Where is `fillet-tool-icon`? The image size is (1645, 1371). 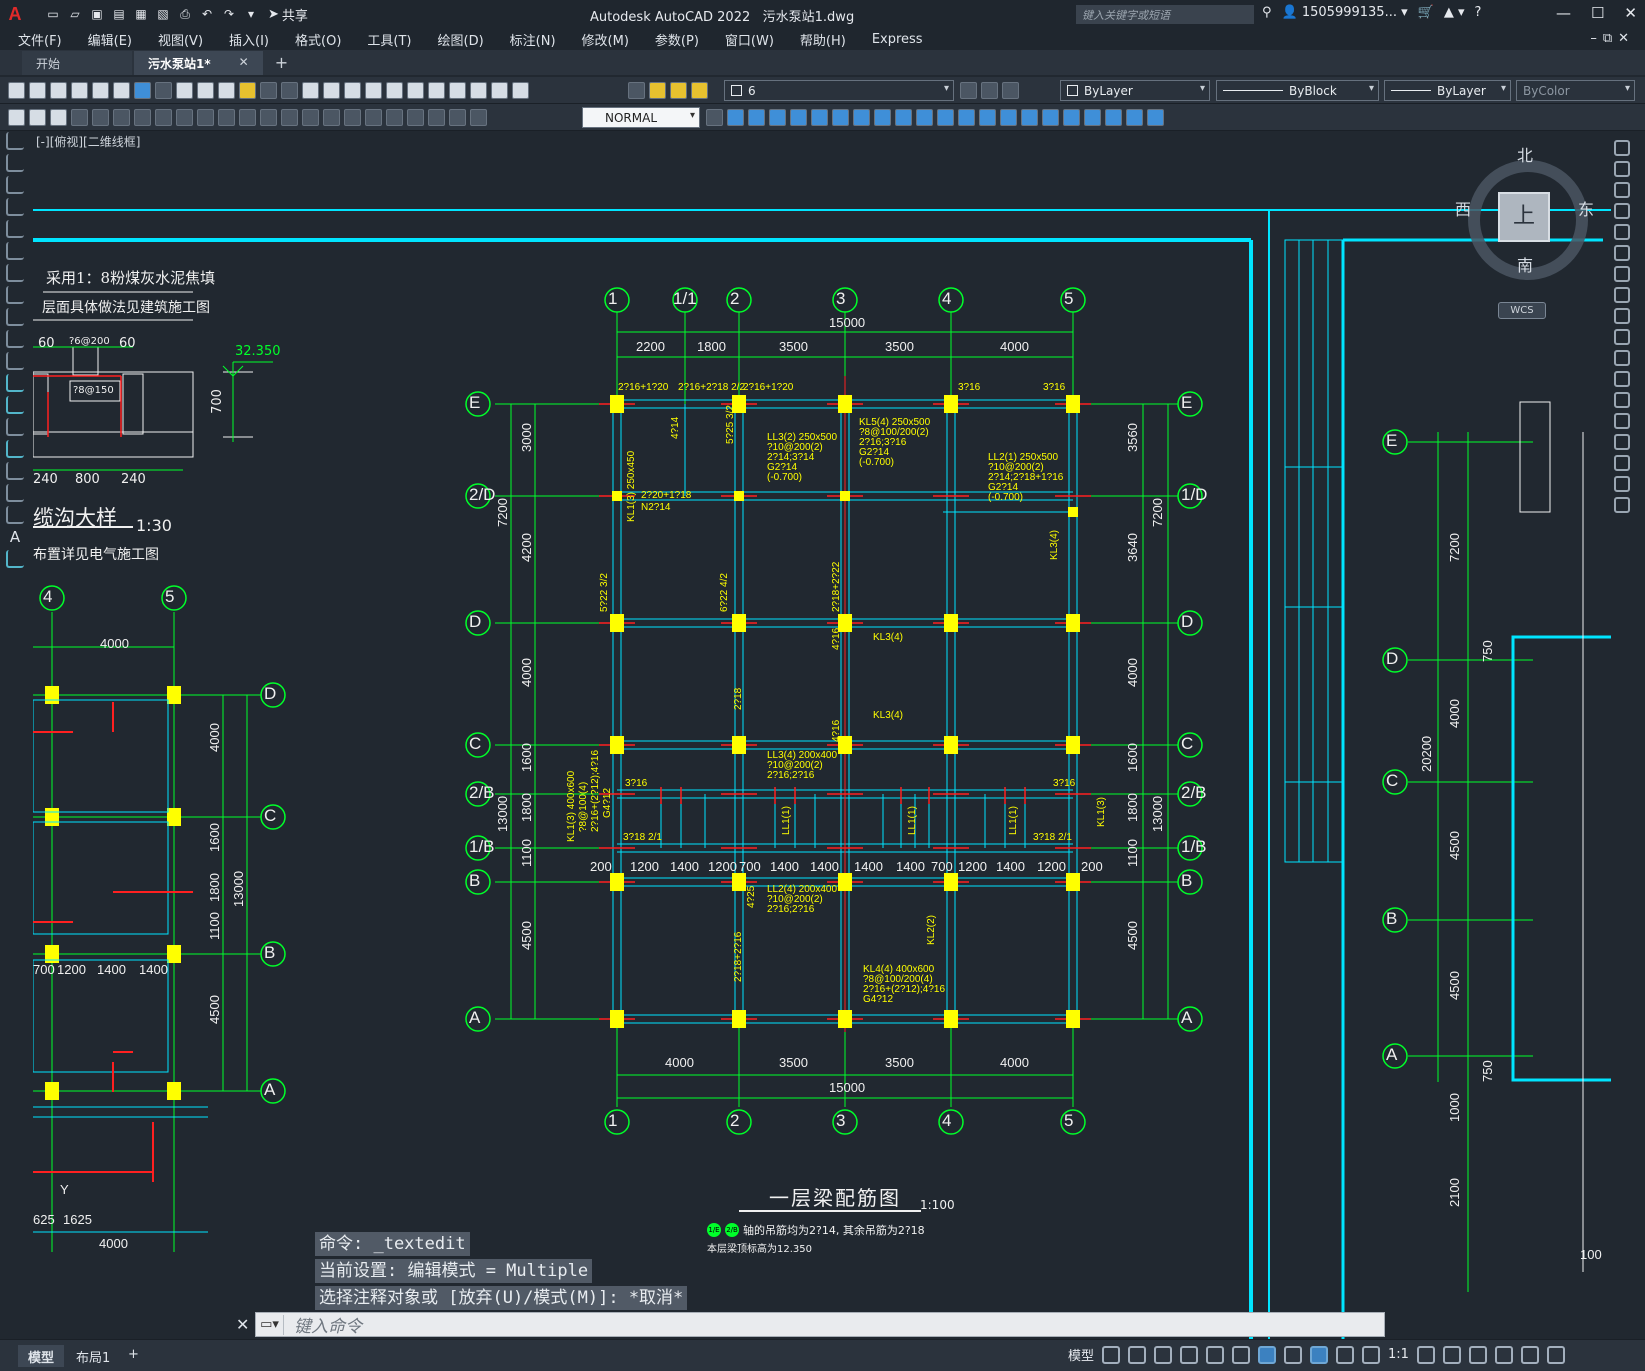
fillet-tool-icon is located at coordinates (1622, 463).